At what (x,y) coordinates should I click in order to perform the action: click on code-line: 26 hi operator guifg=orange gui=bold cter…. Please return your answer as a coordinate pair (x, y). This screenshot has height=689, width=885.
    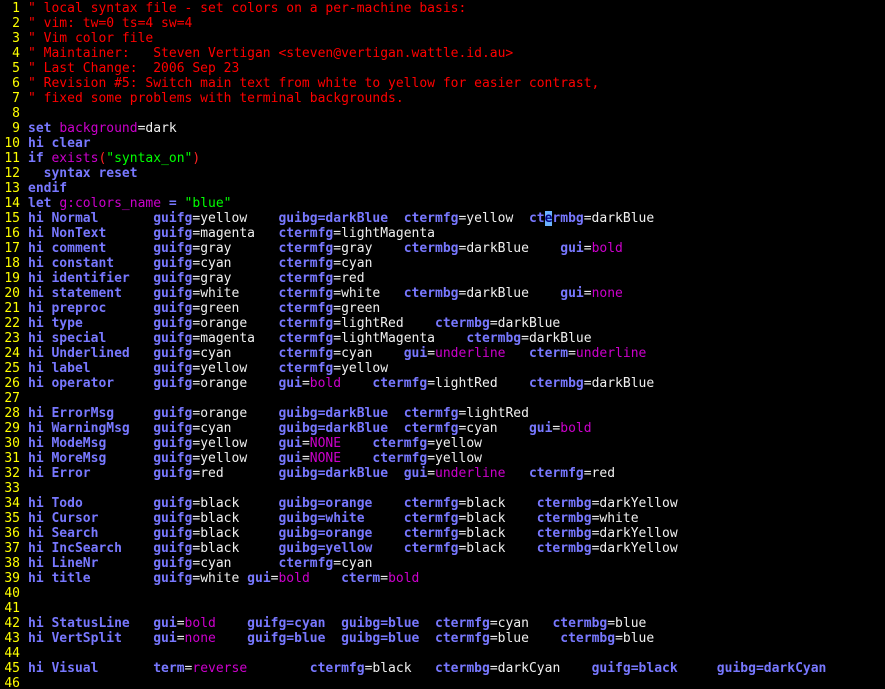
    Looking at the image, I should click on (442, 383).